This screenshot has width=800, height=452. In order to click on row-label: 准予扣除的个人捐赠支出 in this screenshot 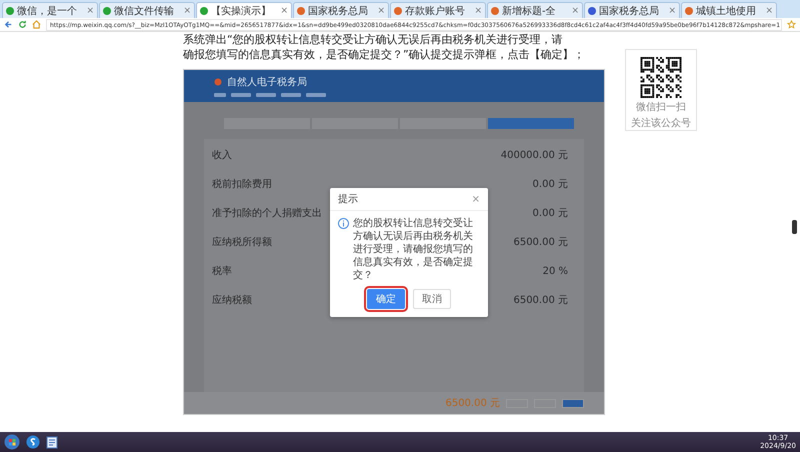, I will do `click(267, 213)`.